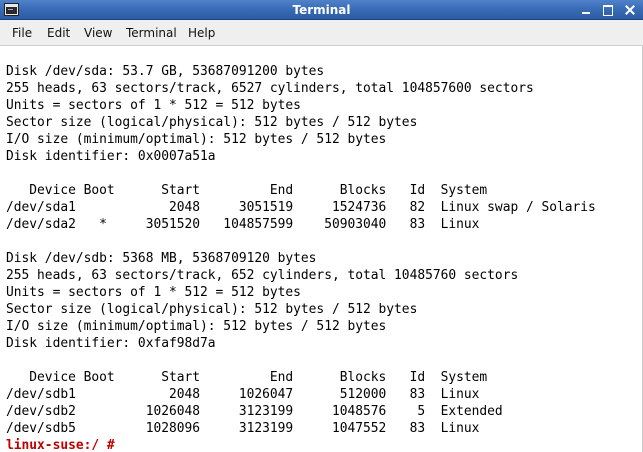 This screenshot has height=452, width=643. Describe the element at coordinates (111, 156) in the screenshot. I see `terminal-line: Disk identifier: 0x0007a51a` at that location.